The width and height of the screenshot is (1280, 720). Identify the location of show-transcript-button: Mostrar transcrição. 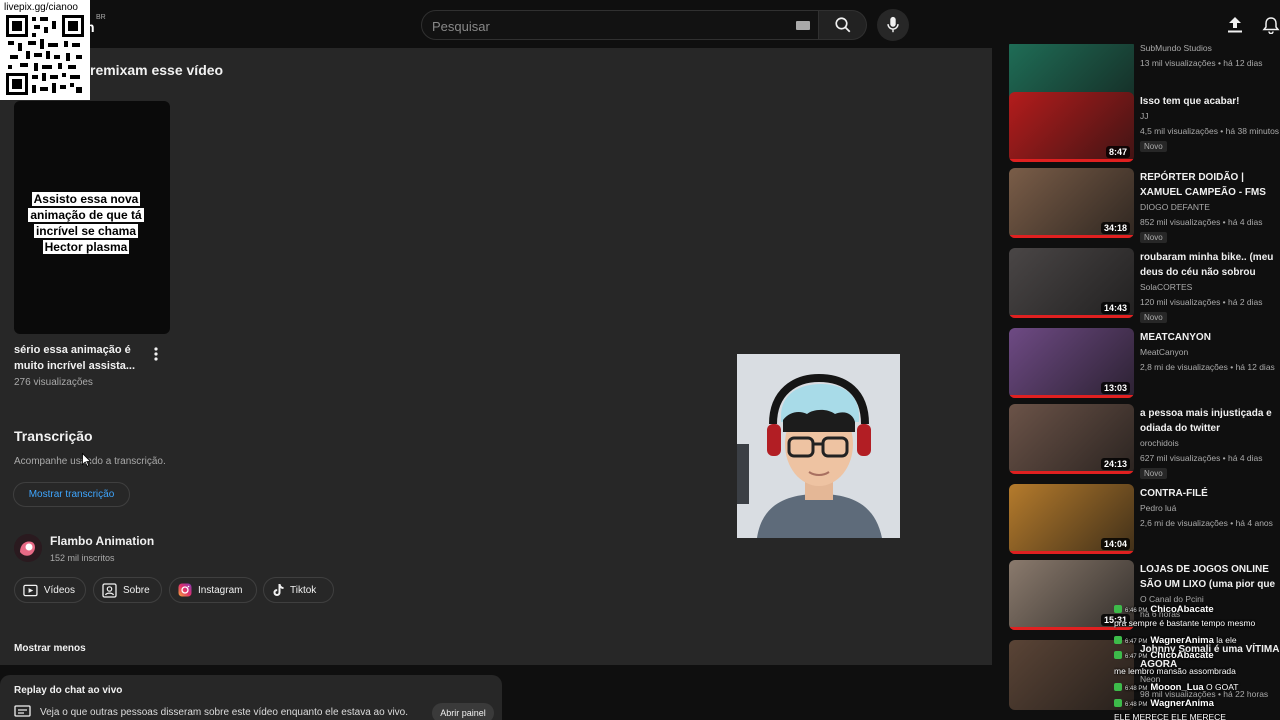
(71, 494).